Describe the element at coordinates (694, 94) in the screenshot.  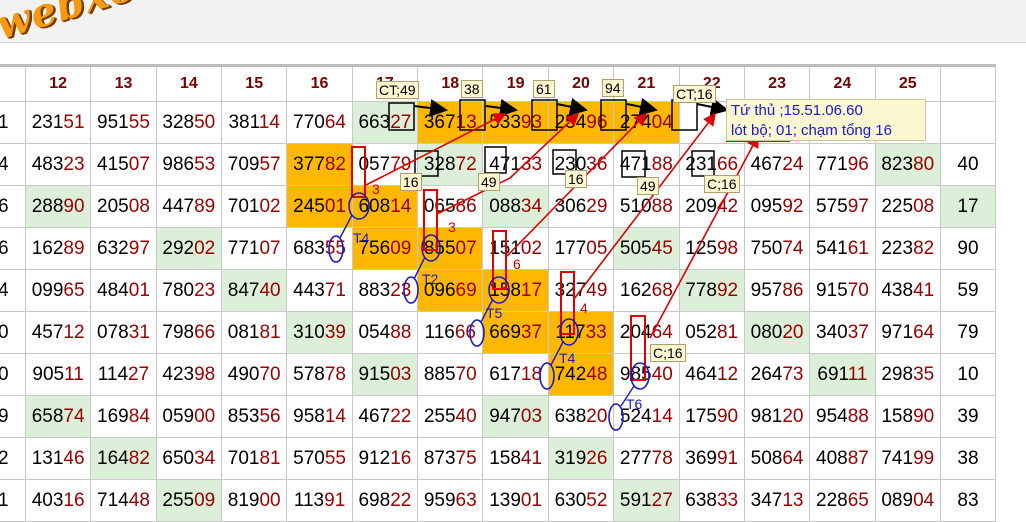
I see `label-ct16: CT;16` at that location.